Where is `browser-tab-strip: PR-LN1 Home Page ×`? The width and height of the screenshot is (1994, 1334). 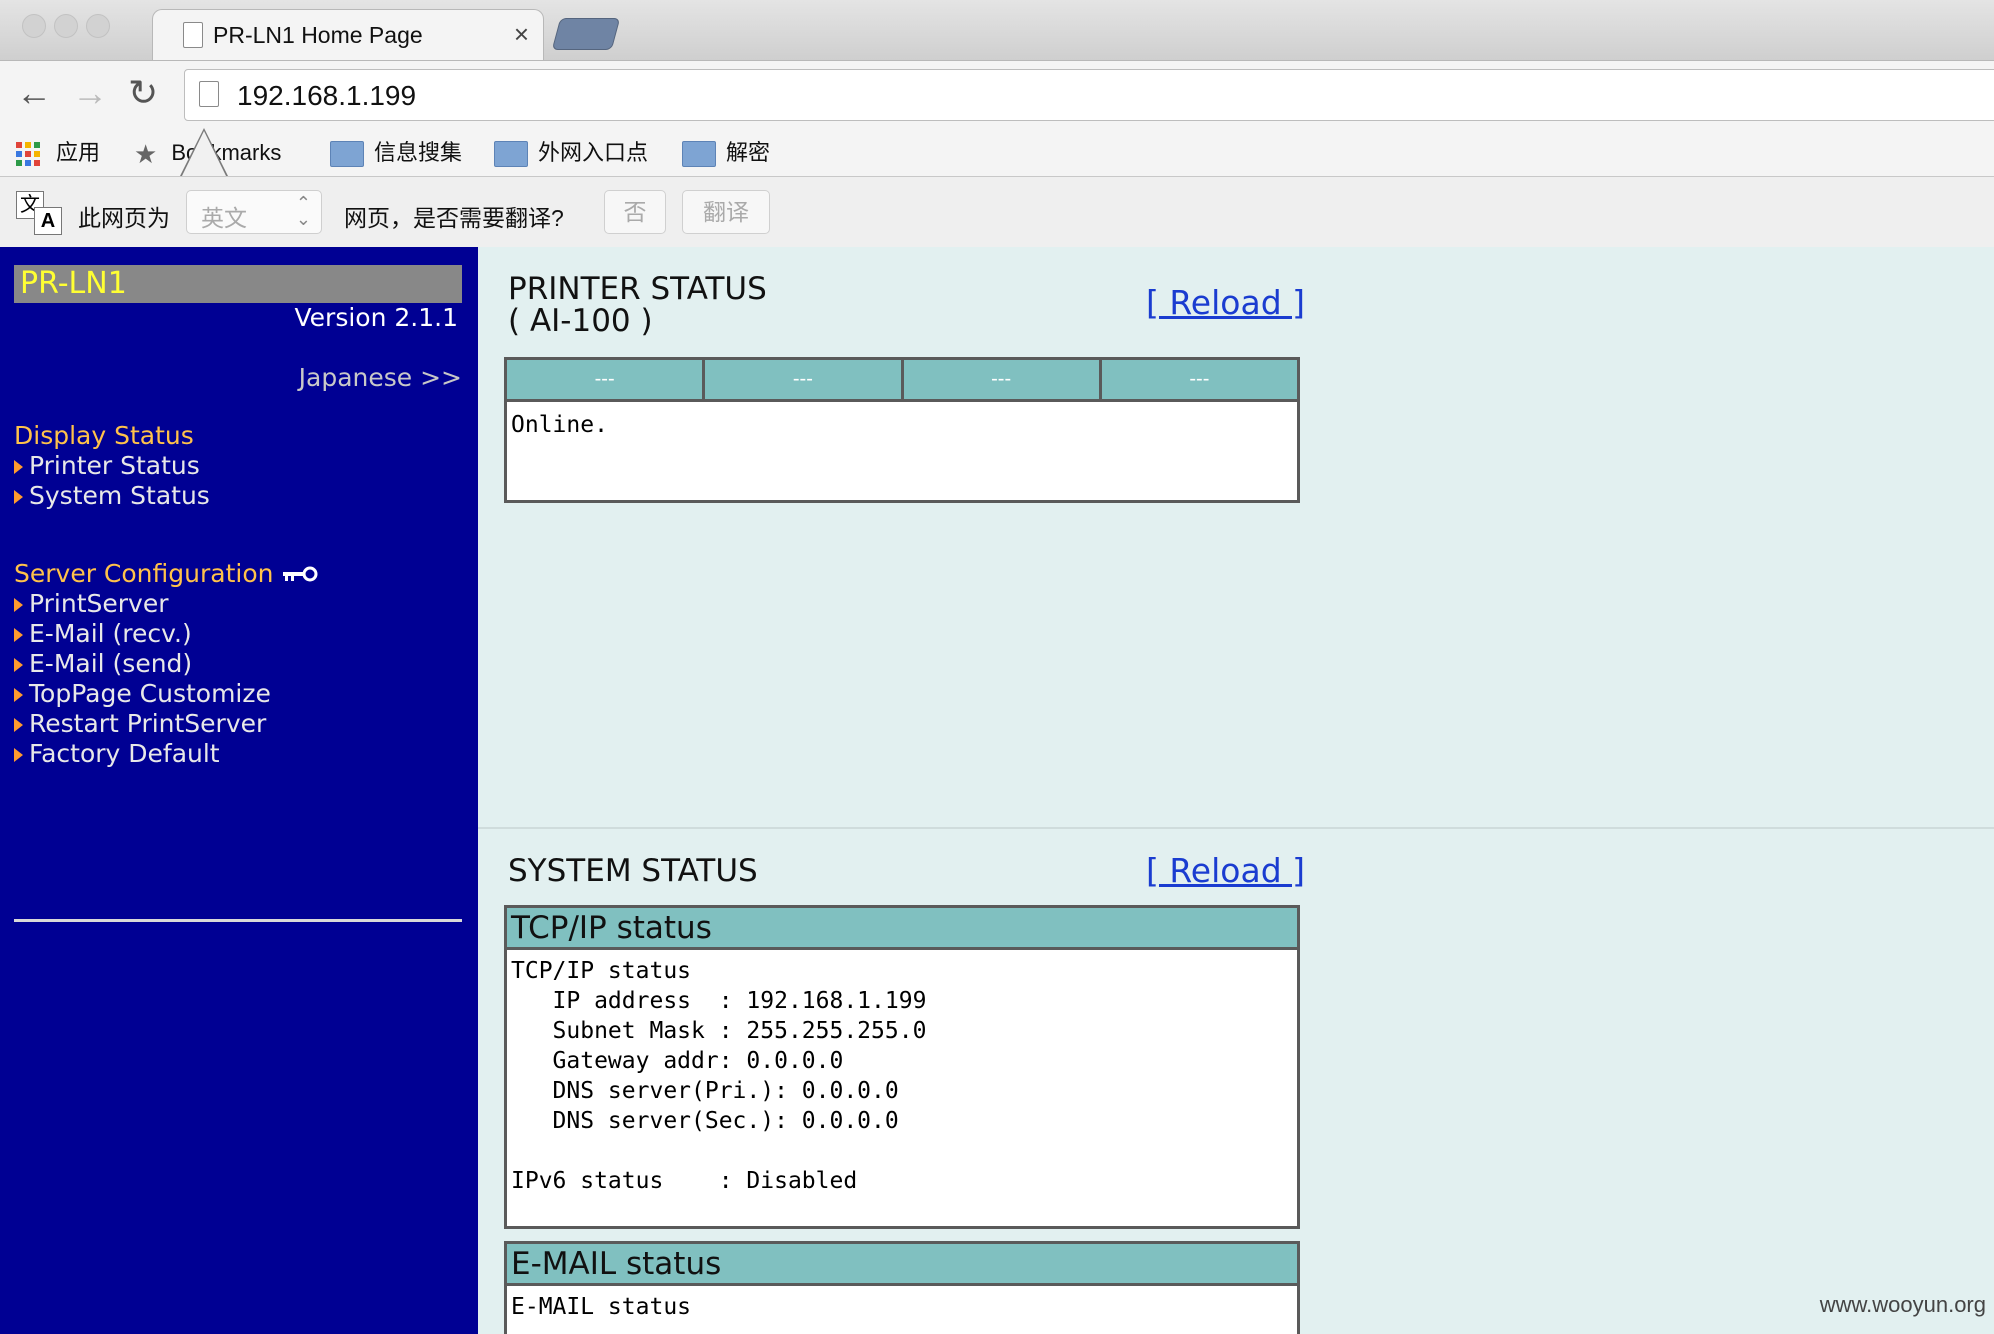 browser-tab-strip: PR-LN1 Home Page × is located at coordinates (997, 31).